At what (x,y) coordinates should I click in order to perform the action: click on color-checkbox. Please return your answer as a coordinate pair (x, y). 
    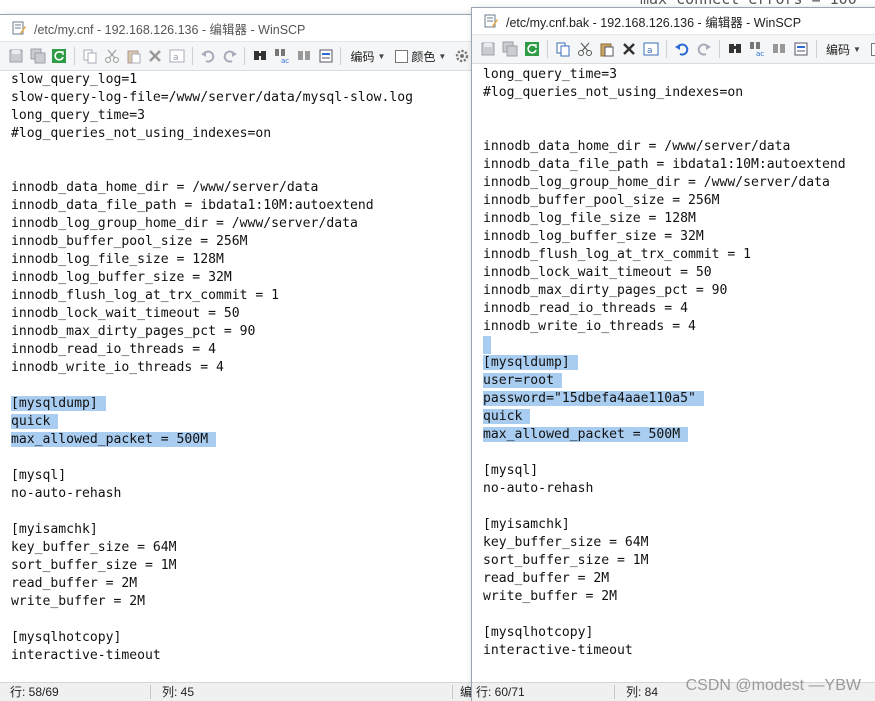
    Looking at the image, I should click on (871, 49).